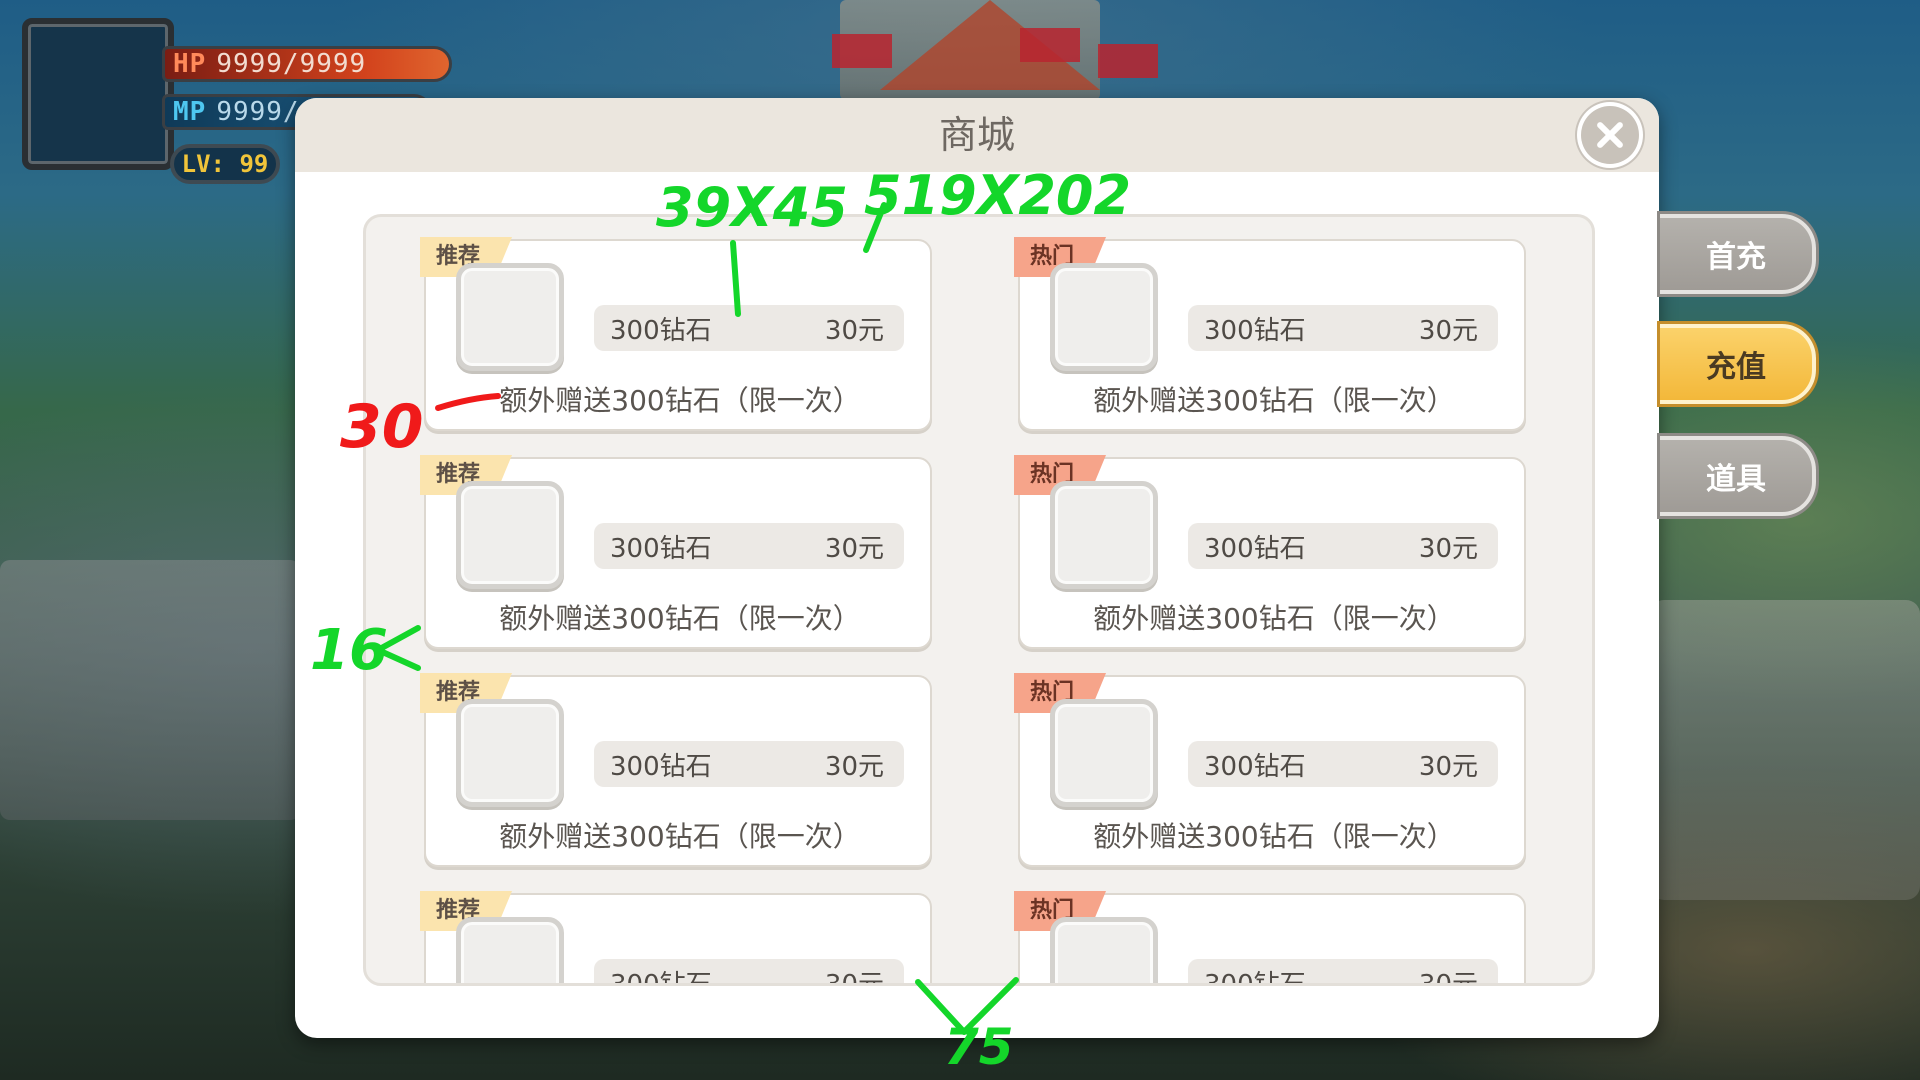 The height and width of the screenshot is (1080, 1920). Describe the element at coordinates (258, 112) in the screenshot. I see `mp-value: 9999/` at that location.